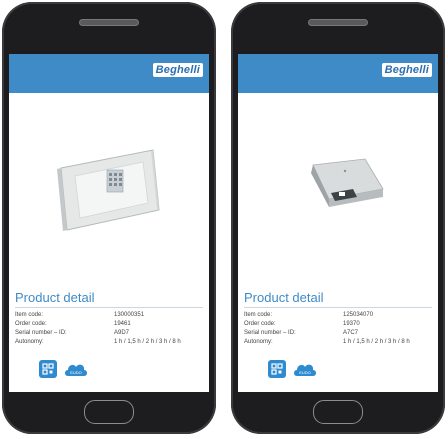 Image resolution: width=448 pixels, height=439 pixels. Describe the element at coordinates (351, 324) in the screenshot. I see `row-value: 19370` at that location.